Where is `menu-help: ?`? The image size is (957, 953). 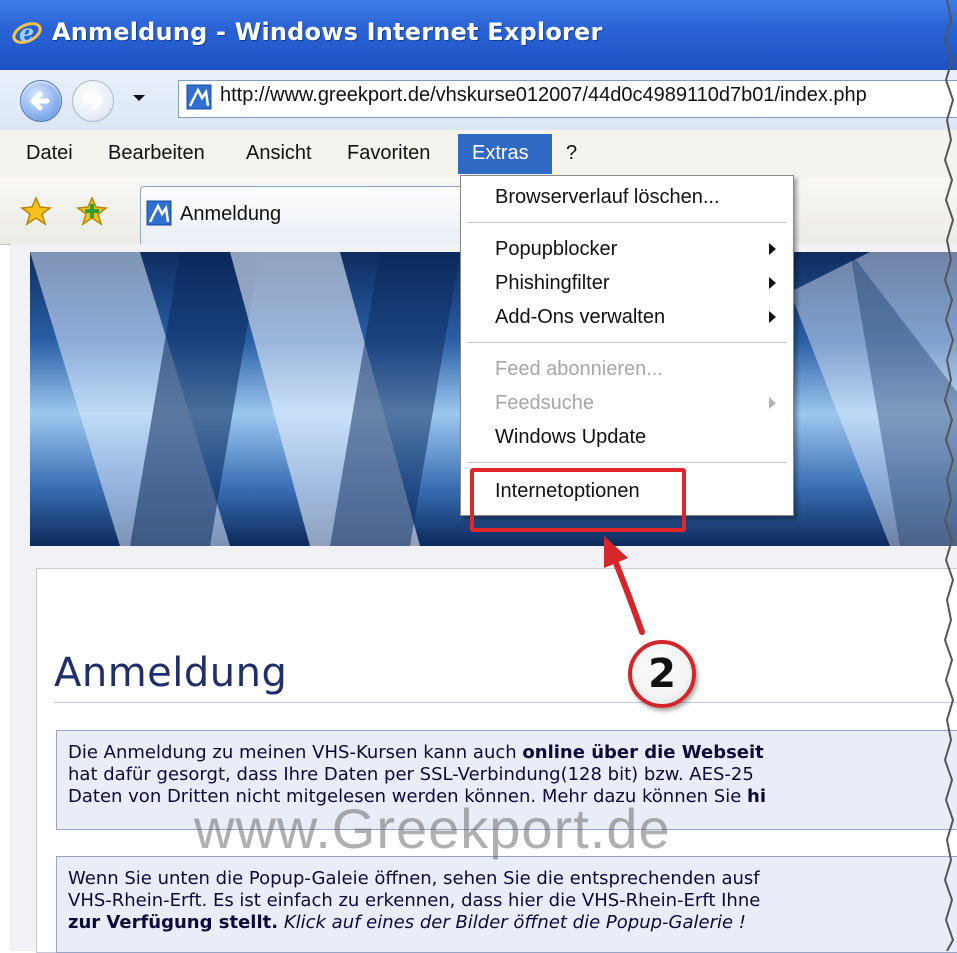 menu-help: ? is located at coordinates (571, 153).